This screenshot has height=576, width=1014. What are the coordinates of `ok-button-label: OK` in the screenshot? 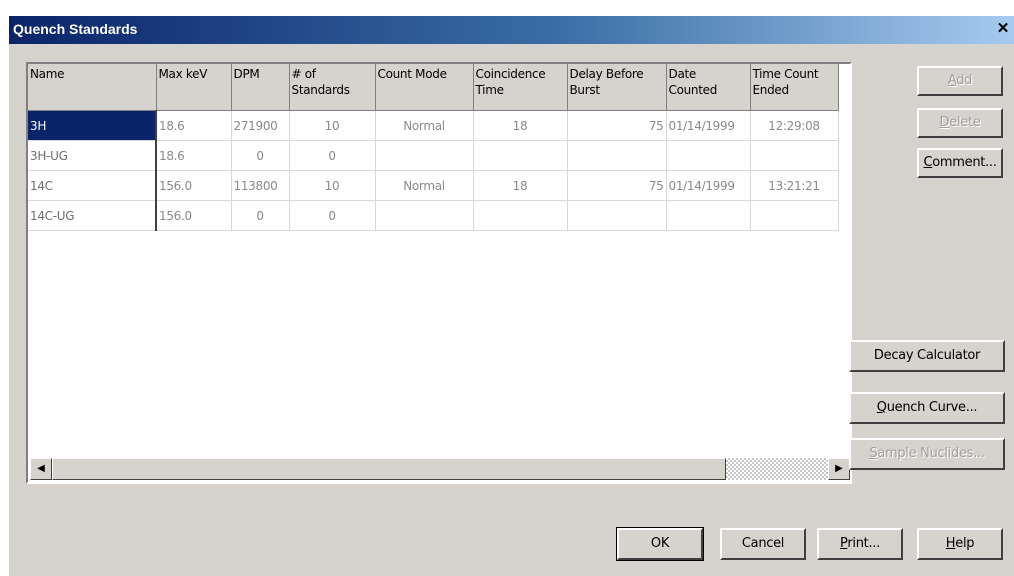 It's located at (660, 543).